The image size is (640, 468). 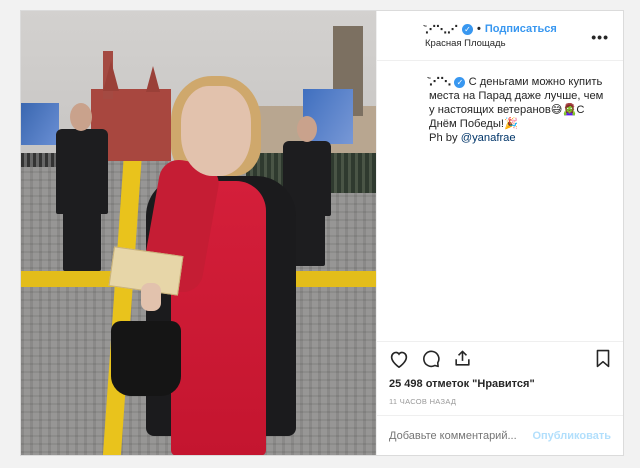 What do you see at coordinates (462, 358) in the screenshot?
I see `share-icon` at bounding box center [462, 358].